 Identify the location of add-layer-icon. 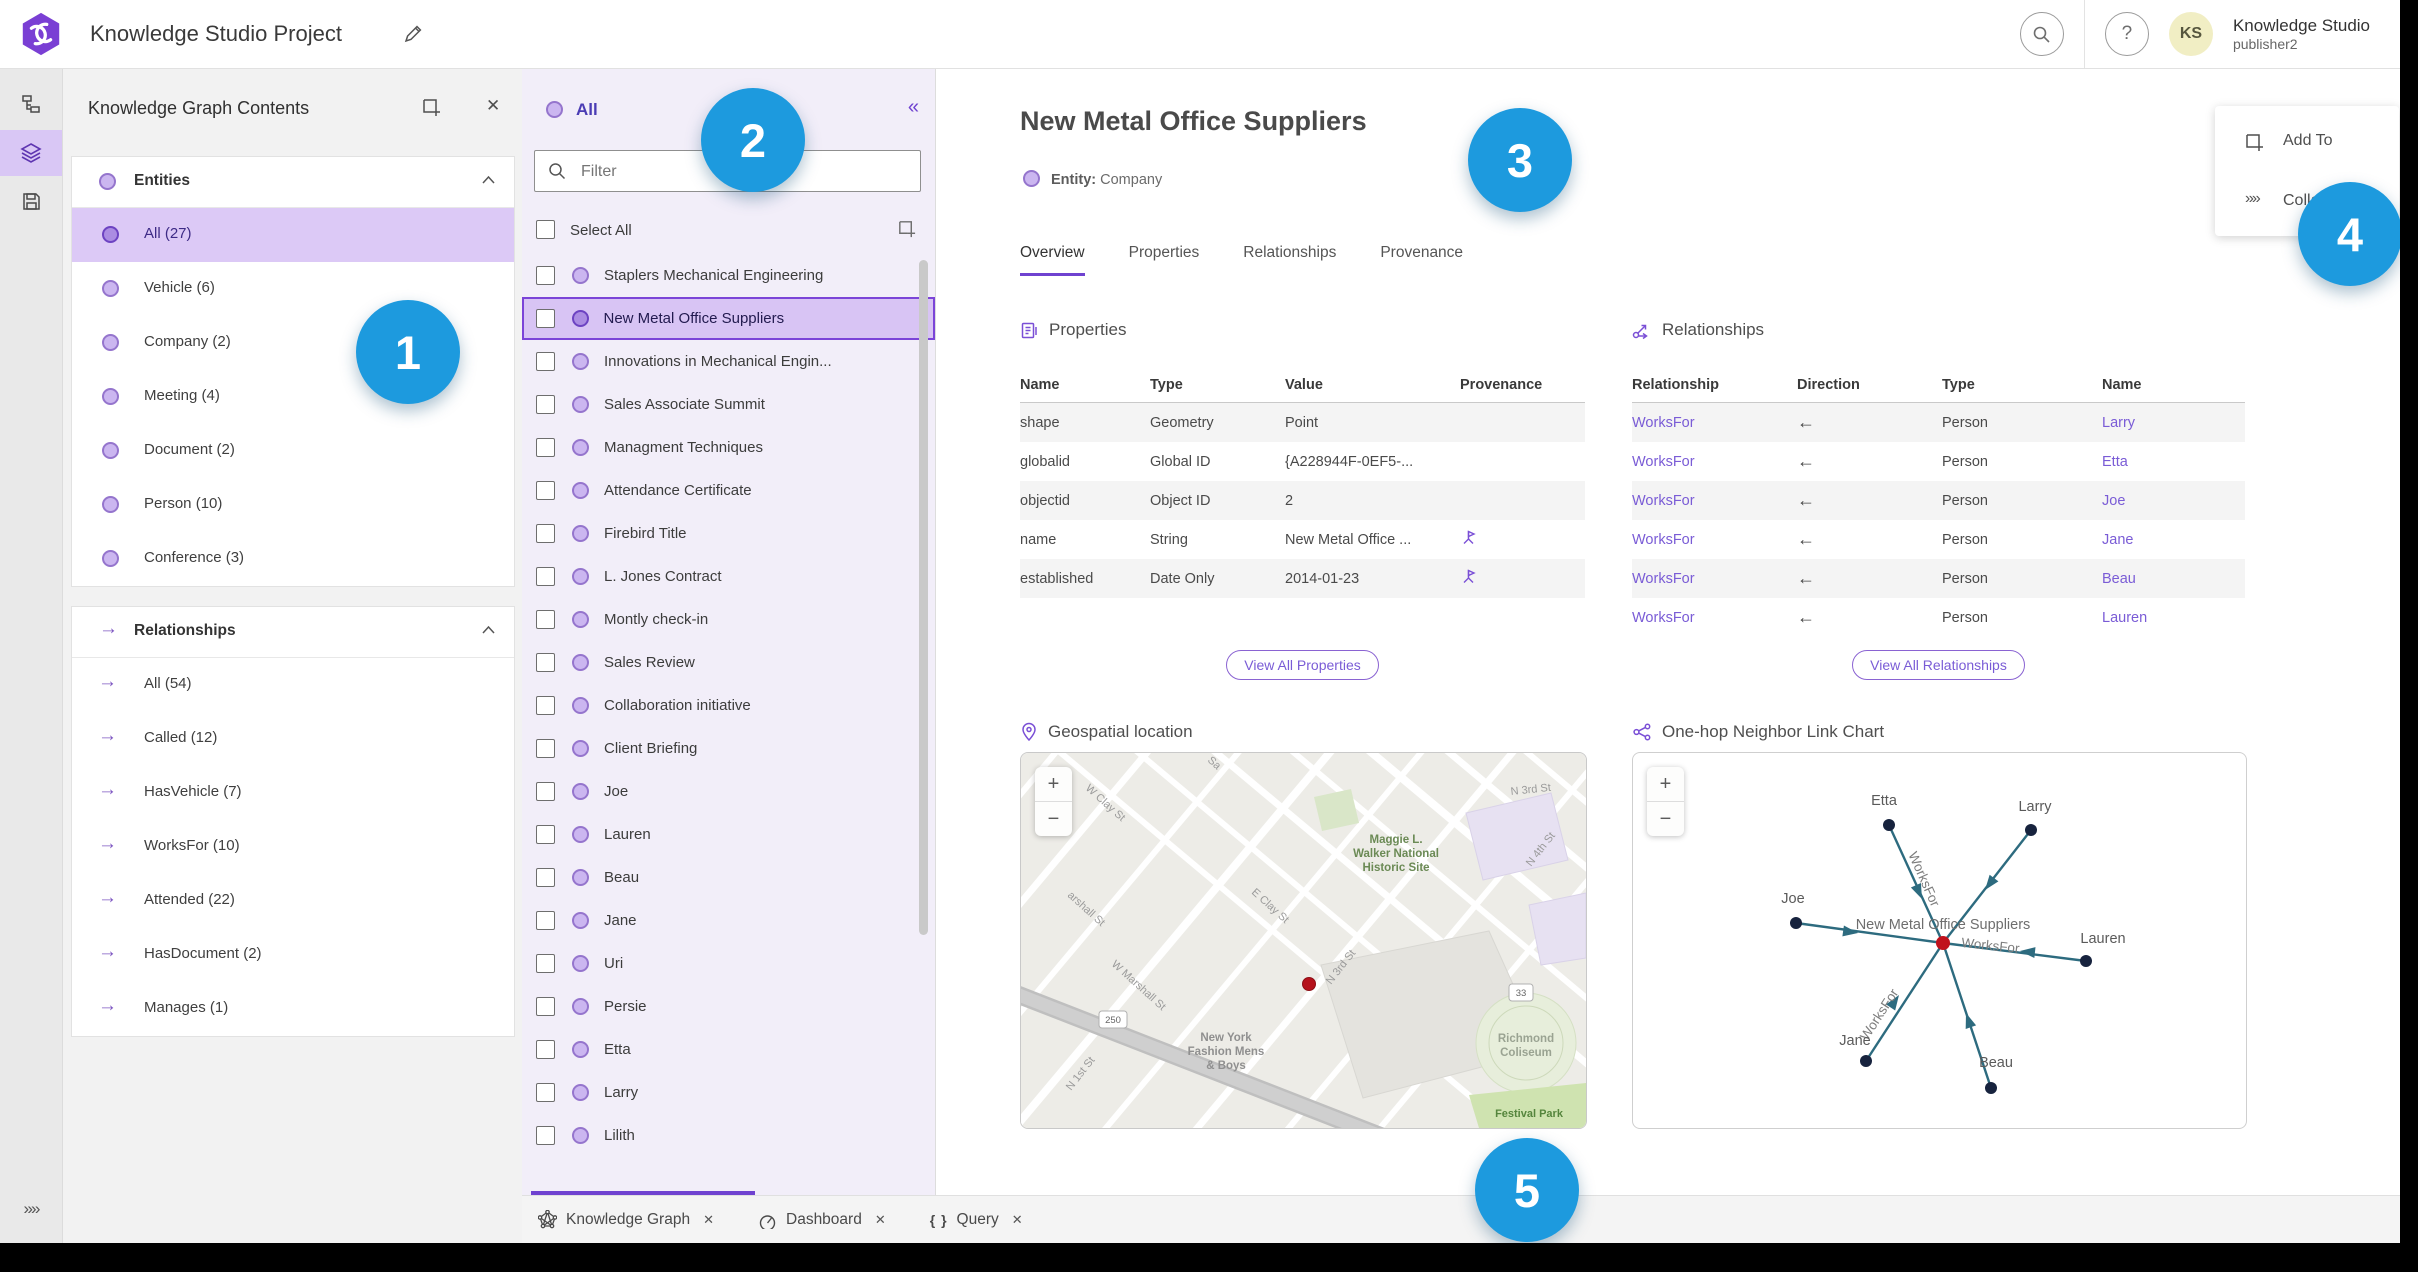
(431, 107).